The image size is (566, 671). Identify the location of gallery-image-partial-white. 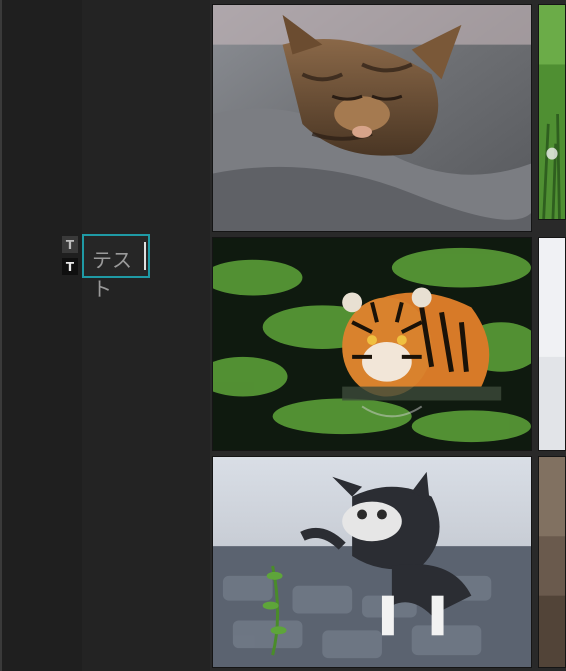
(552, 344).